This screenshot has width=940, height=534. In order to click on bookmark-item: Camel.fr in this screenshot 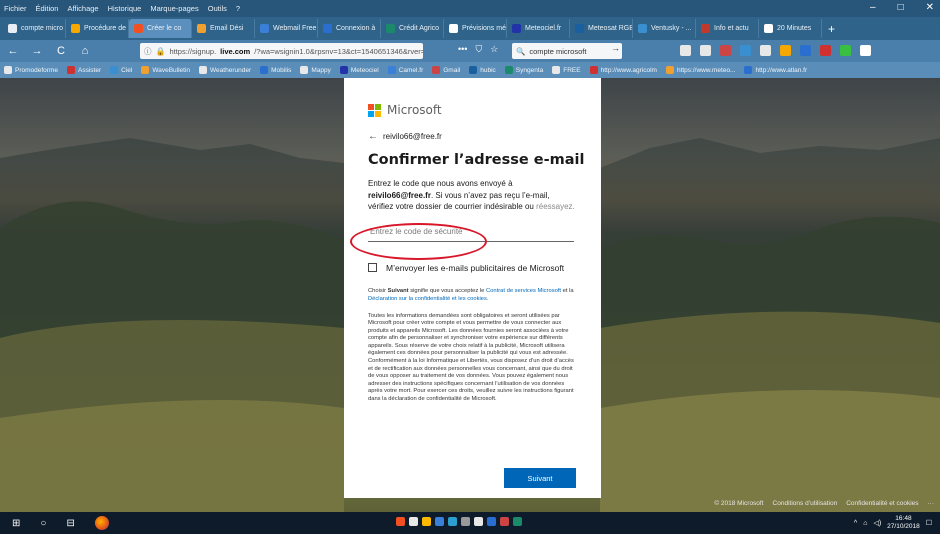, I will do `click(405, 70)`.